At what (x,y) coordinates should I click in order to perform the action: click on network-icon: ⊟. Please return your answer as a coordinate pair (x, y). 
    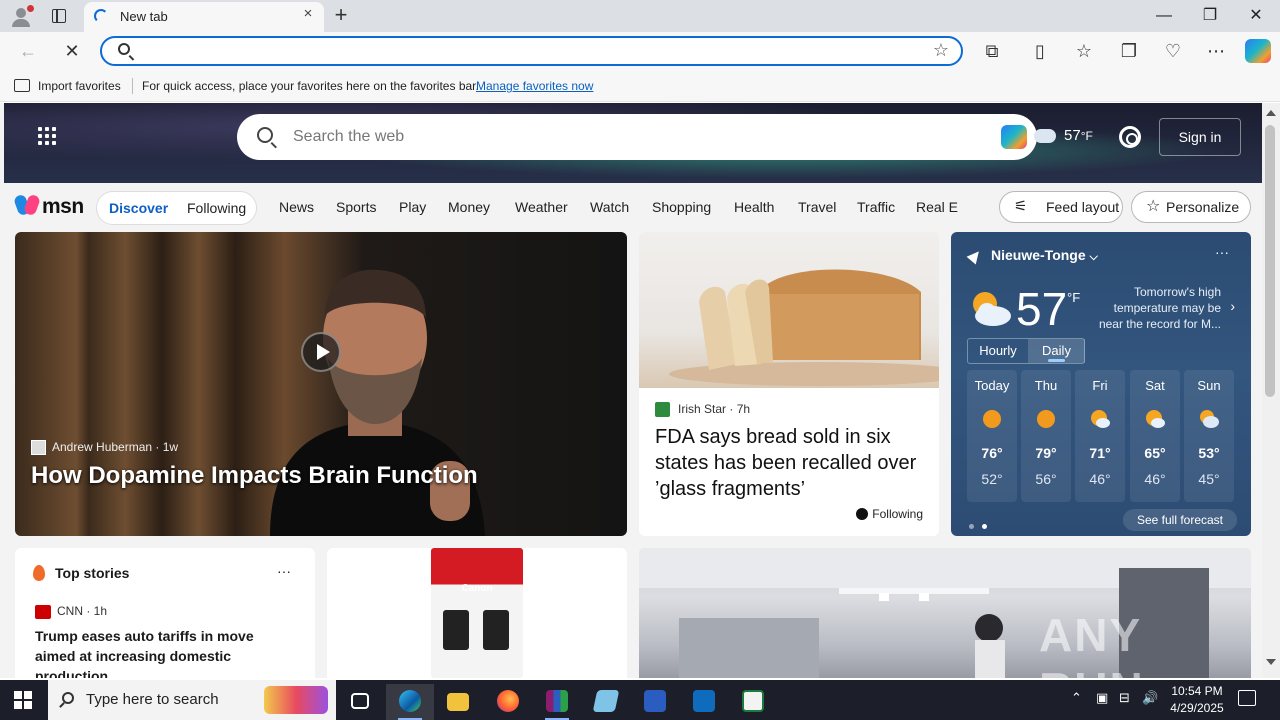
    Looking at the image, I should click on (1124, 698).